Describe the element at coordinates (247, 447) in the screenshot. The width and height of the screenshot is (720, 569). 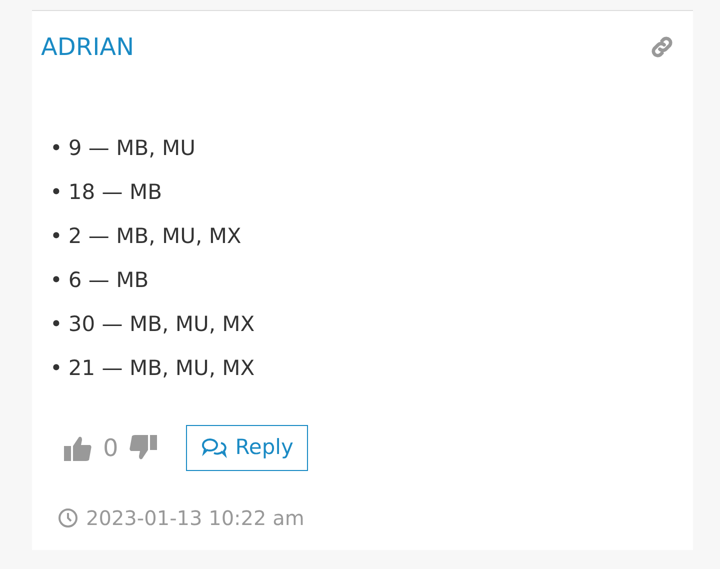
I see `reply-button: Reply` at that location.